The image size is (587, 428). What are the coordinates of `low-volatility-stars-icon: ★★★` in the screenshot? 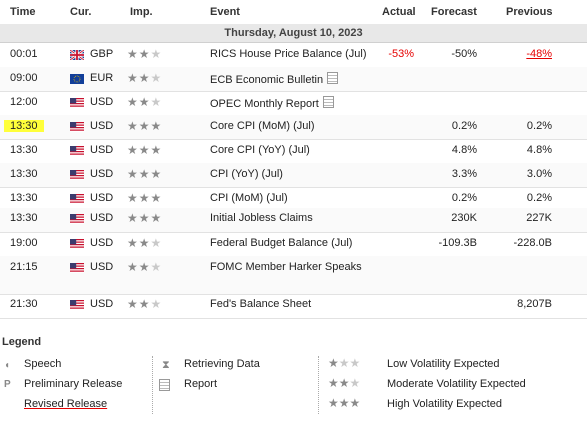 It's located at (344, 363).